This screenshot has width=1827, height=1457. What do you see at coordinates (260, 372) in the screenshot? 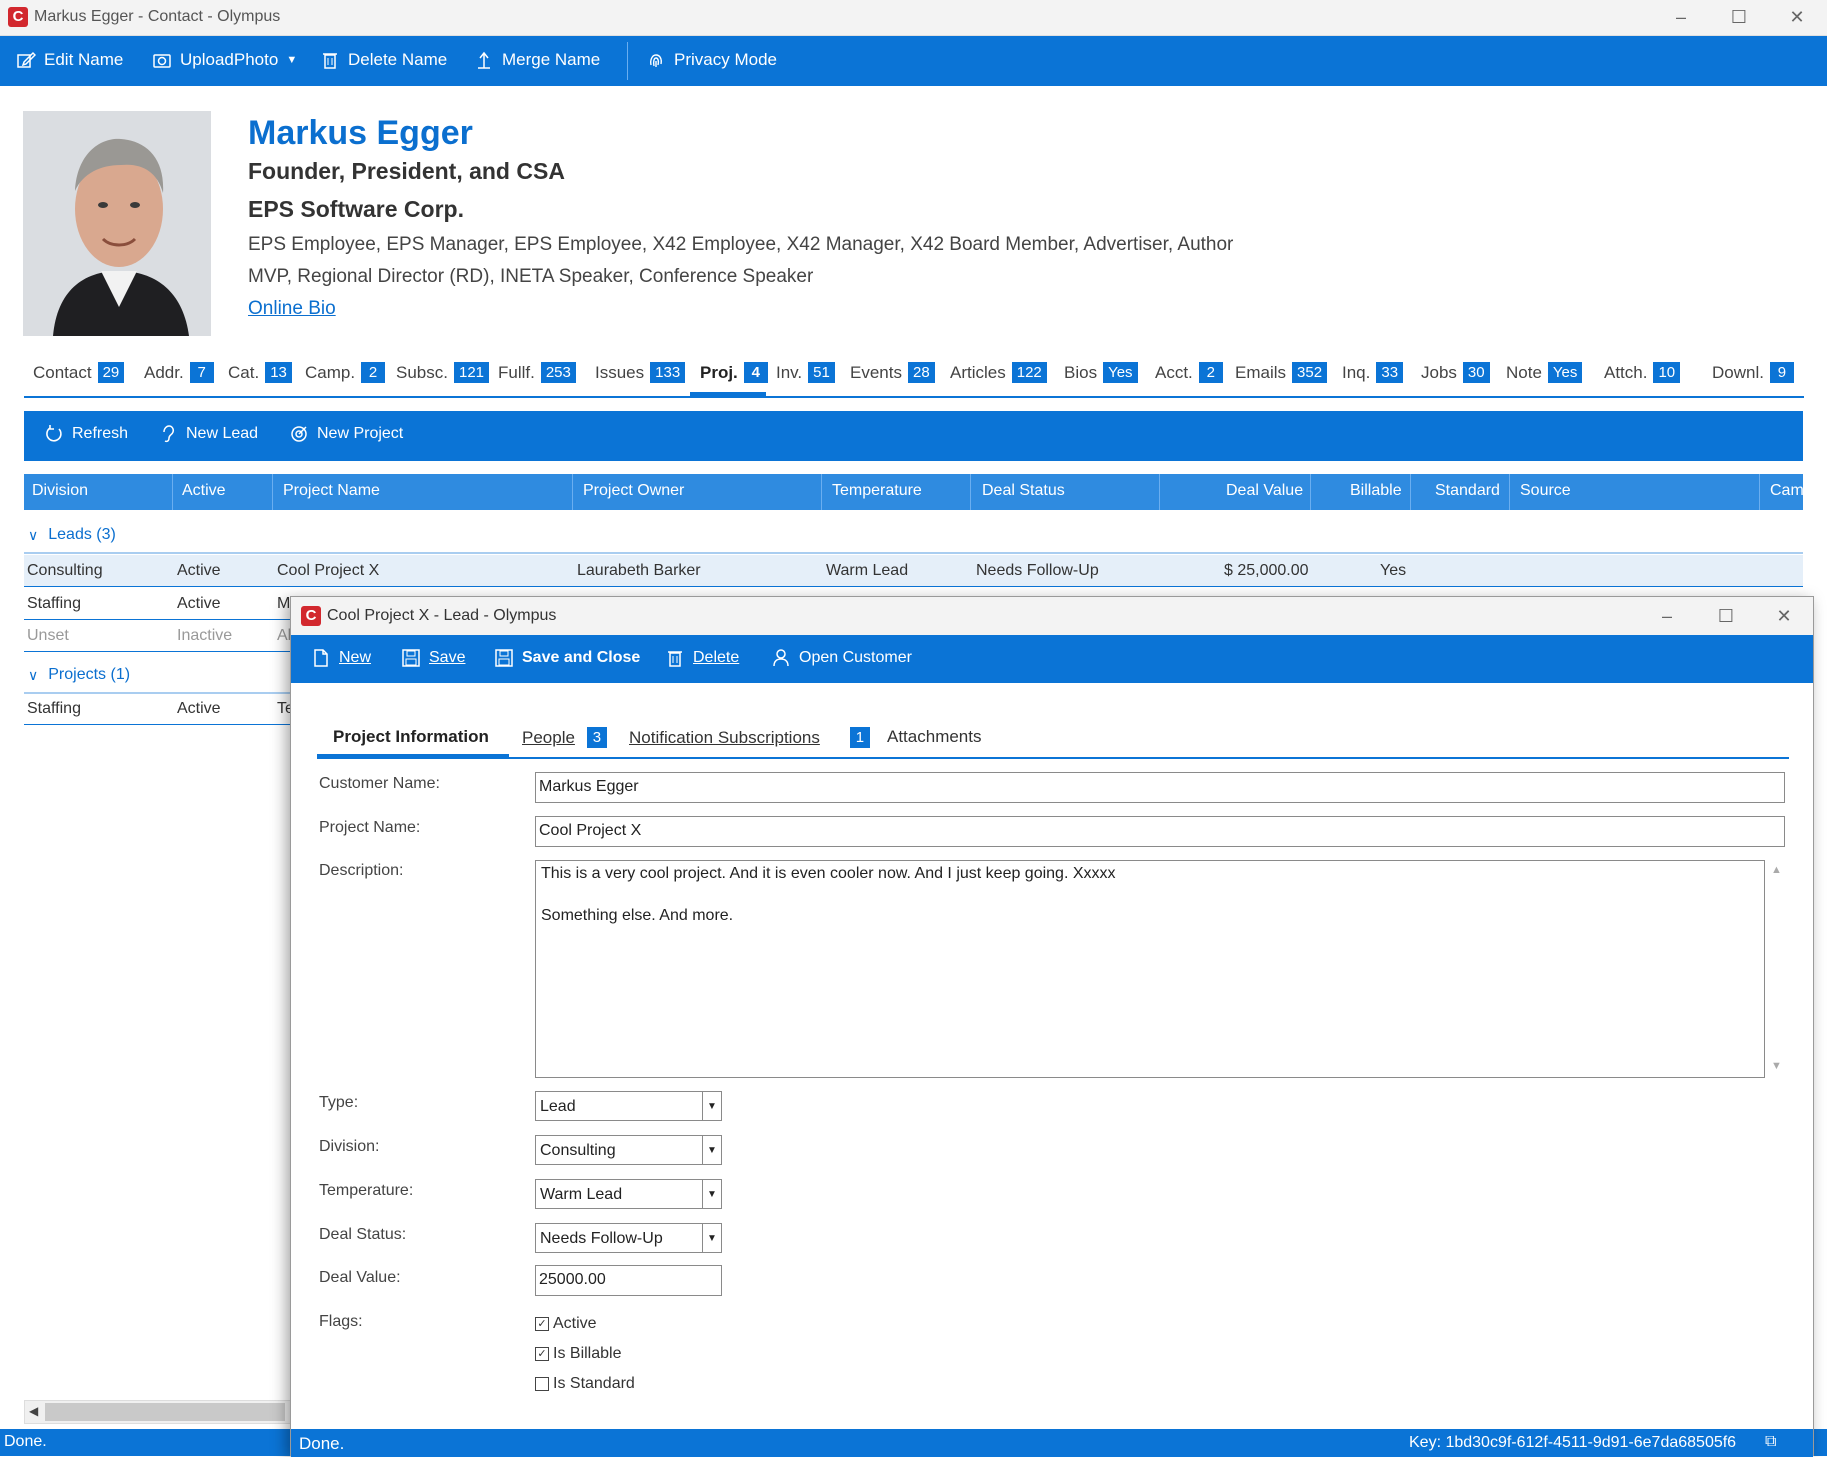
I see `tab-cat: Cat. 13` at bounding box center [260, 372].